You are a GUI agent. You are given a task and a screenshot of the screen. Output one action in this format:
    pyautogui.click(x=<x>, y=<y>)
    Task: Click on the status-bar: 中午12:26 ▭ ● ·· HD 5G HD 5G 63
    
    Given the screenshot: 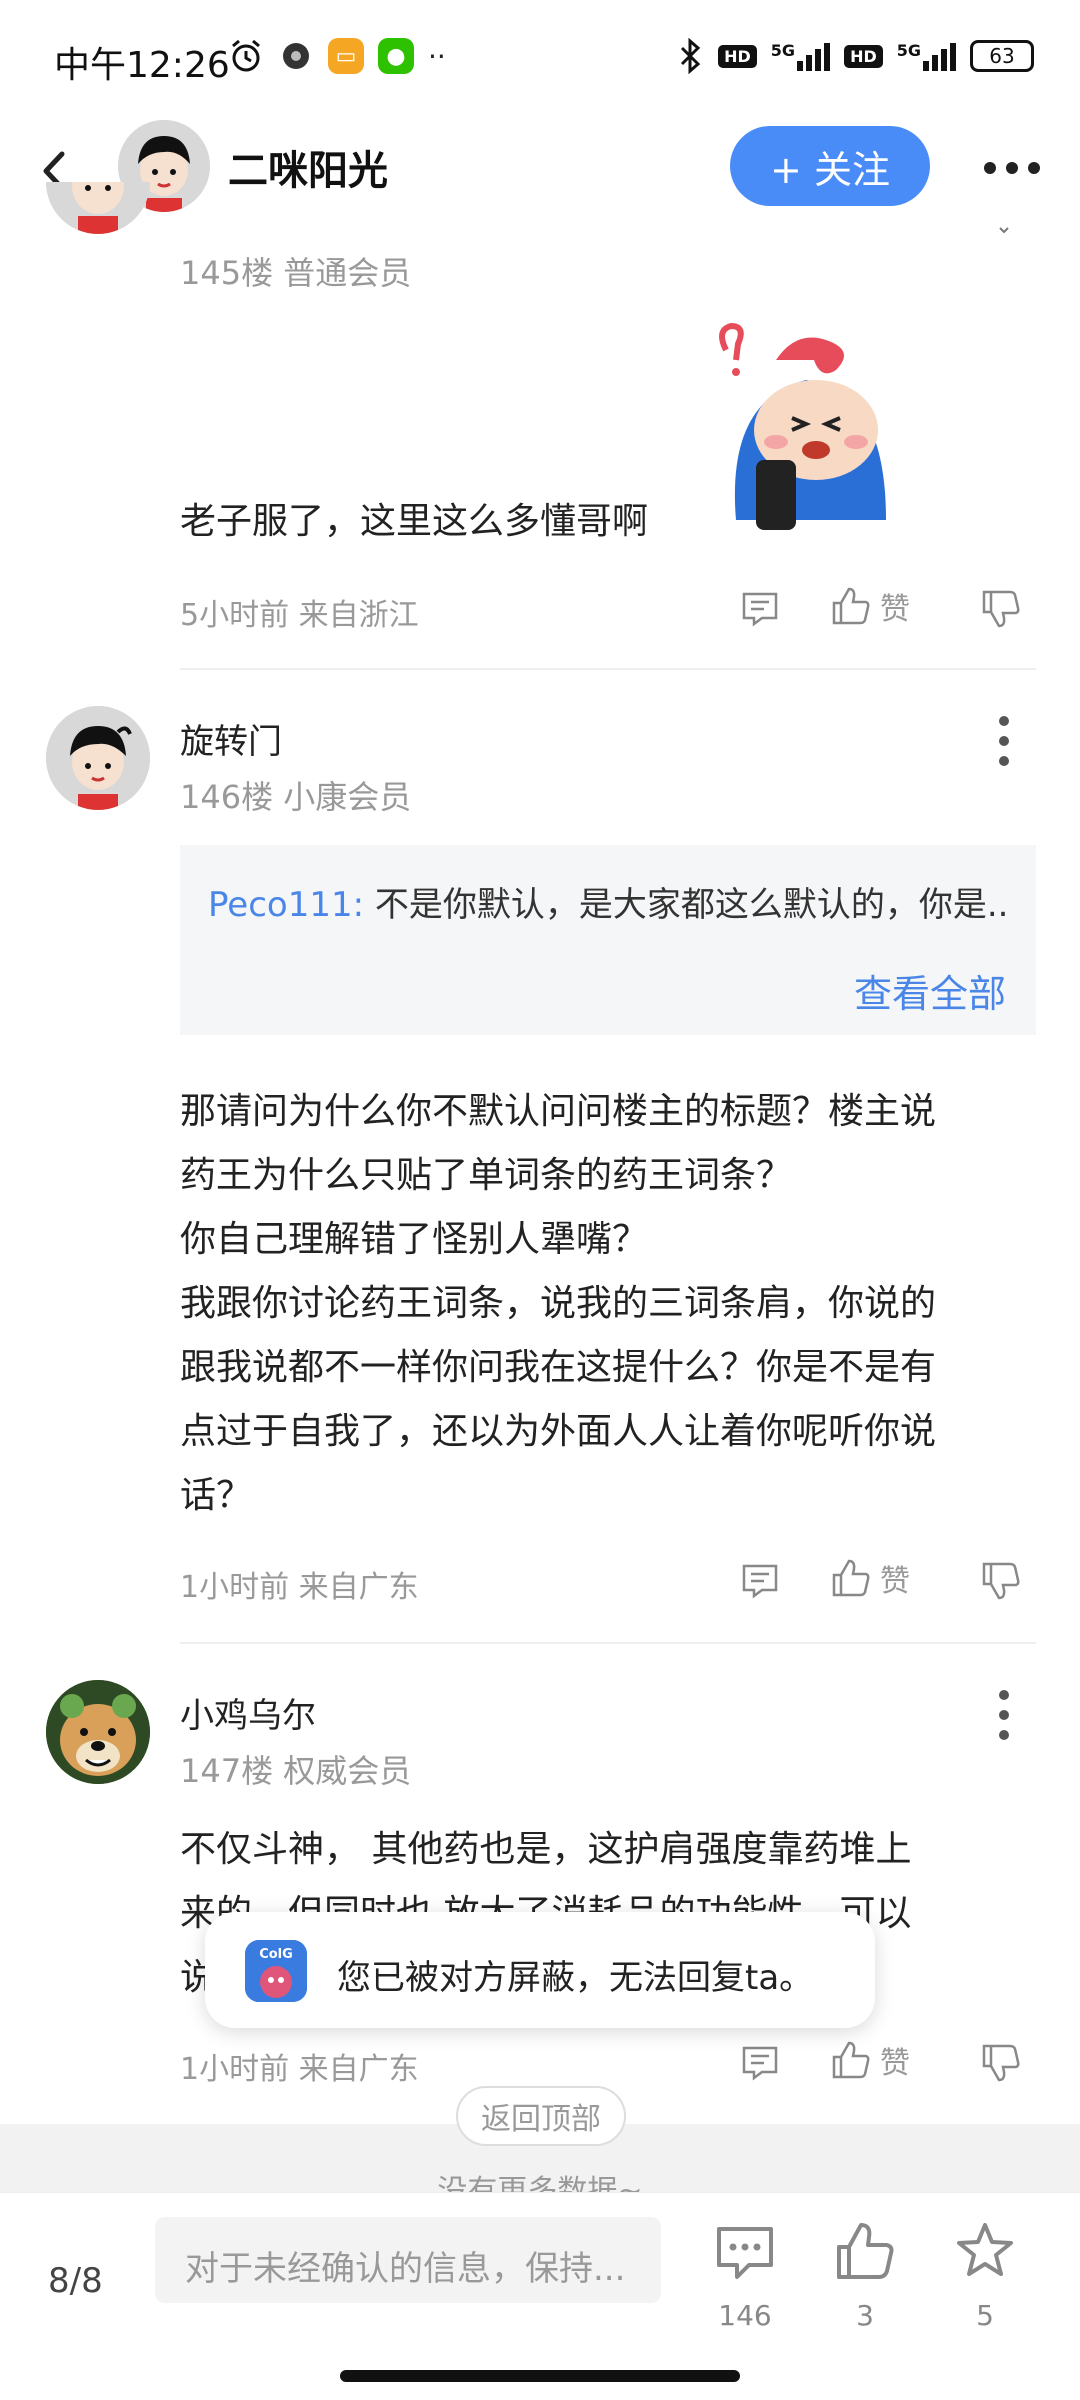 What is the action you would take?
    pyautogui.click(x=540, y=60)
    